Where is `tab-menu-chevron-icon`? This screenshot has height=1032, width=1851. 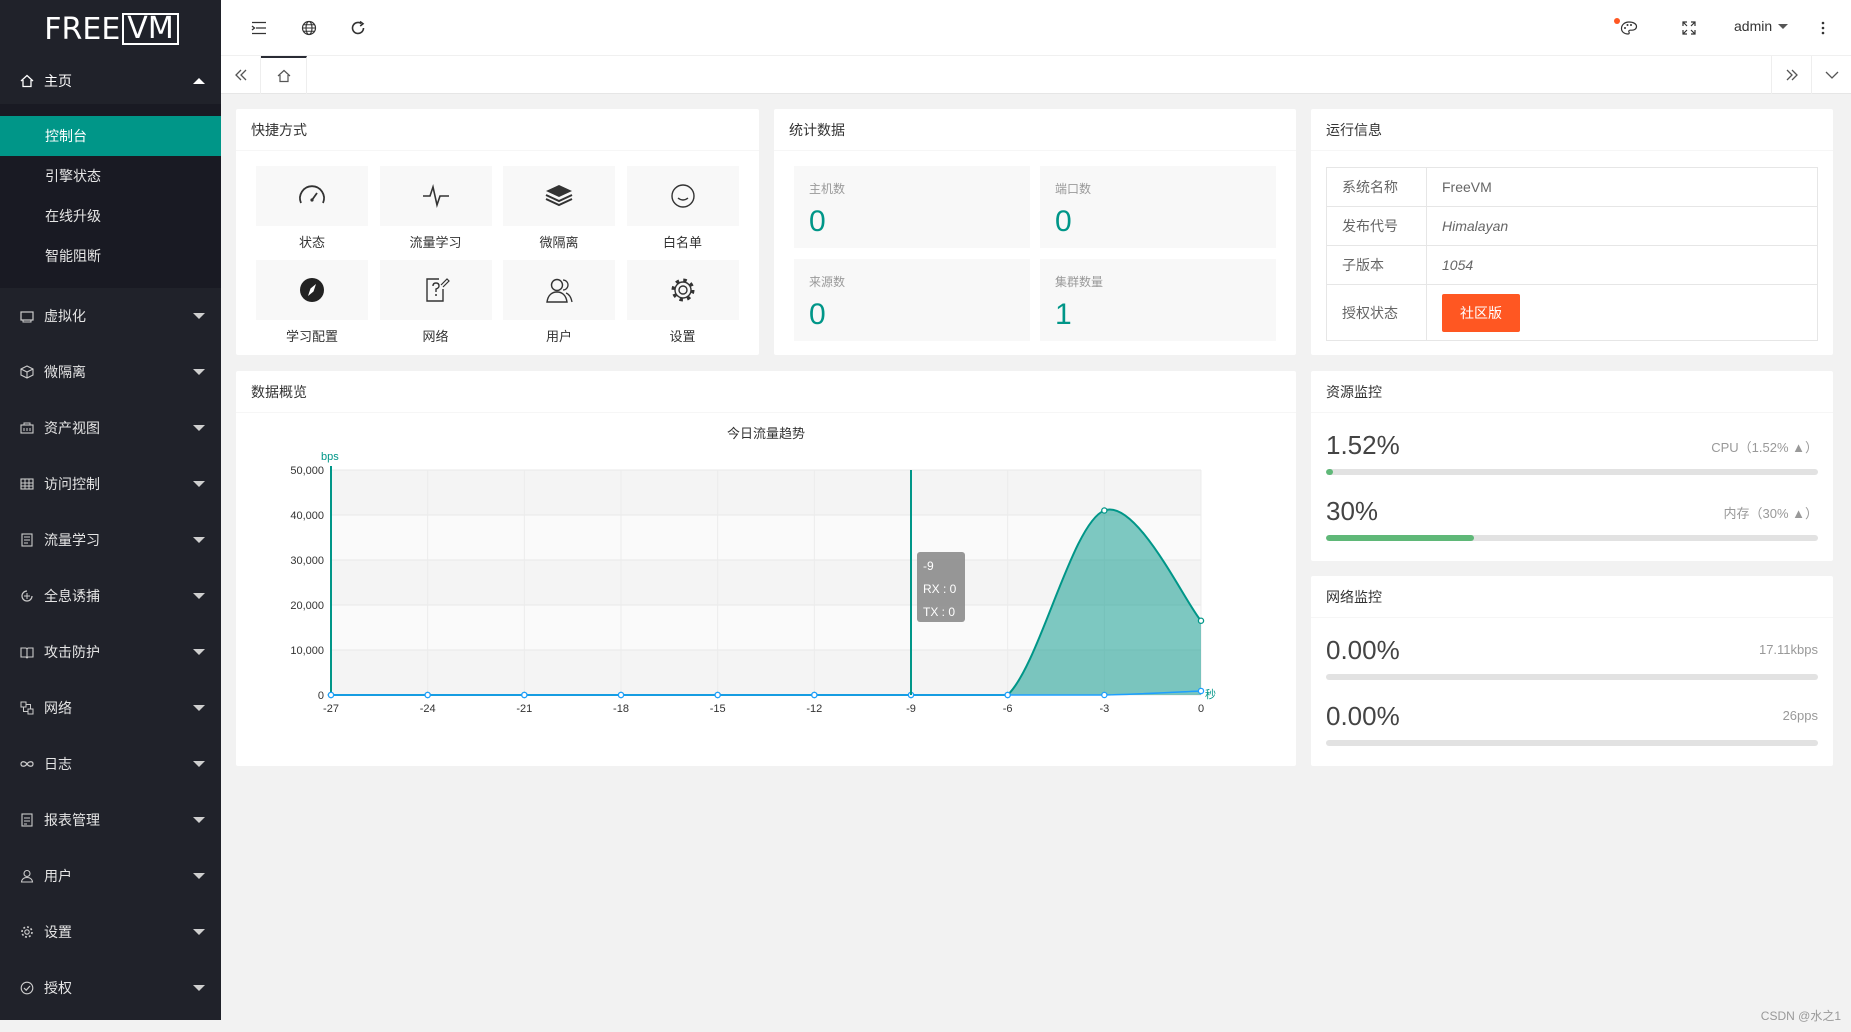
tab-menu-chevron-icon is located at coordinates (1831, 75).